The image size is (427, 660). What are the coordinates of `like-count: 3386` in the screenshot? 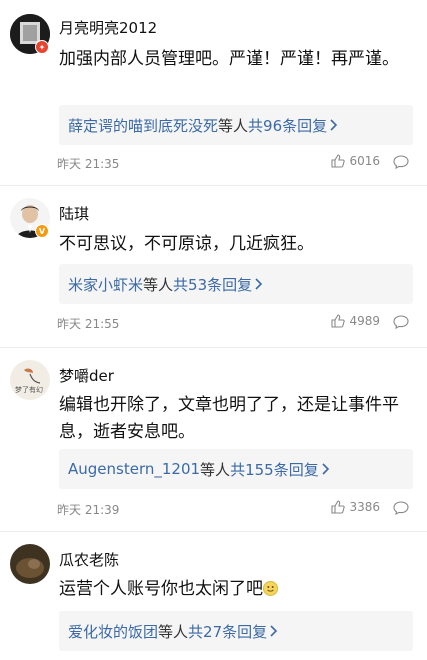 It's located at (364, 507).